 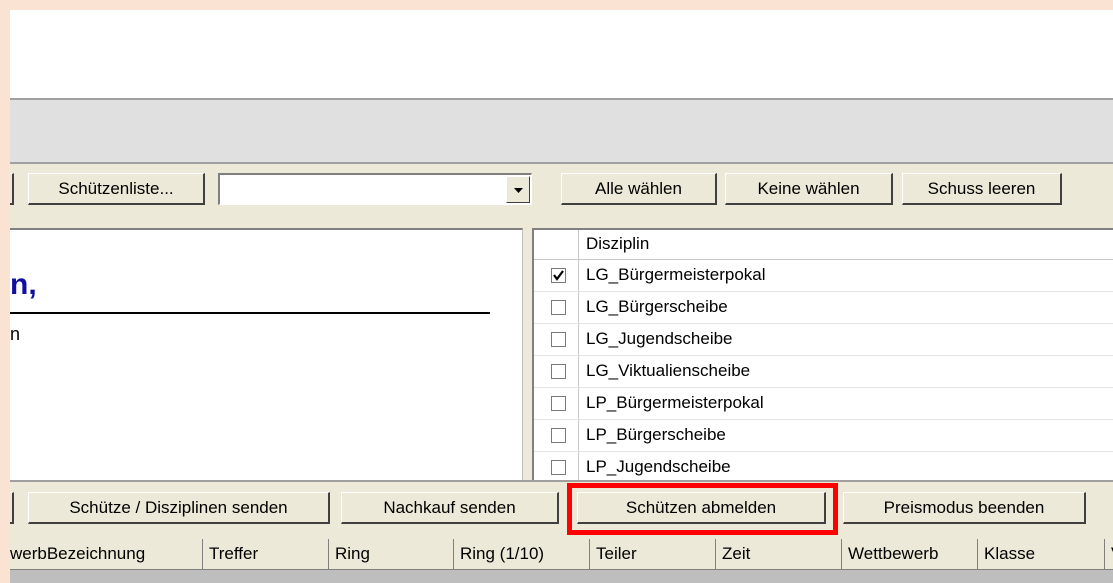 I want to click on column-header: Treffer, so click(x=266, y=554).